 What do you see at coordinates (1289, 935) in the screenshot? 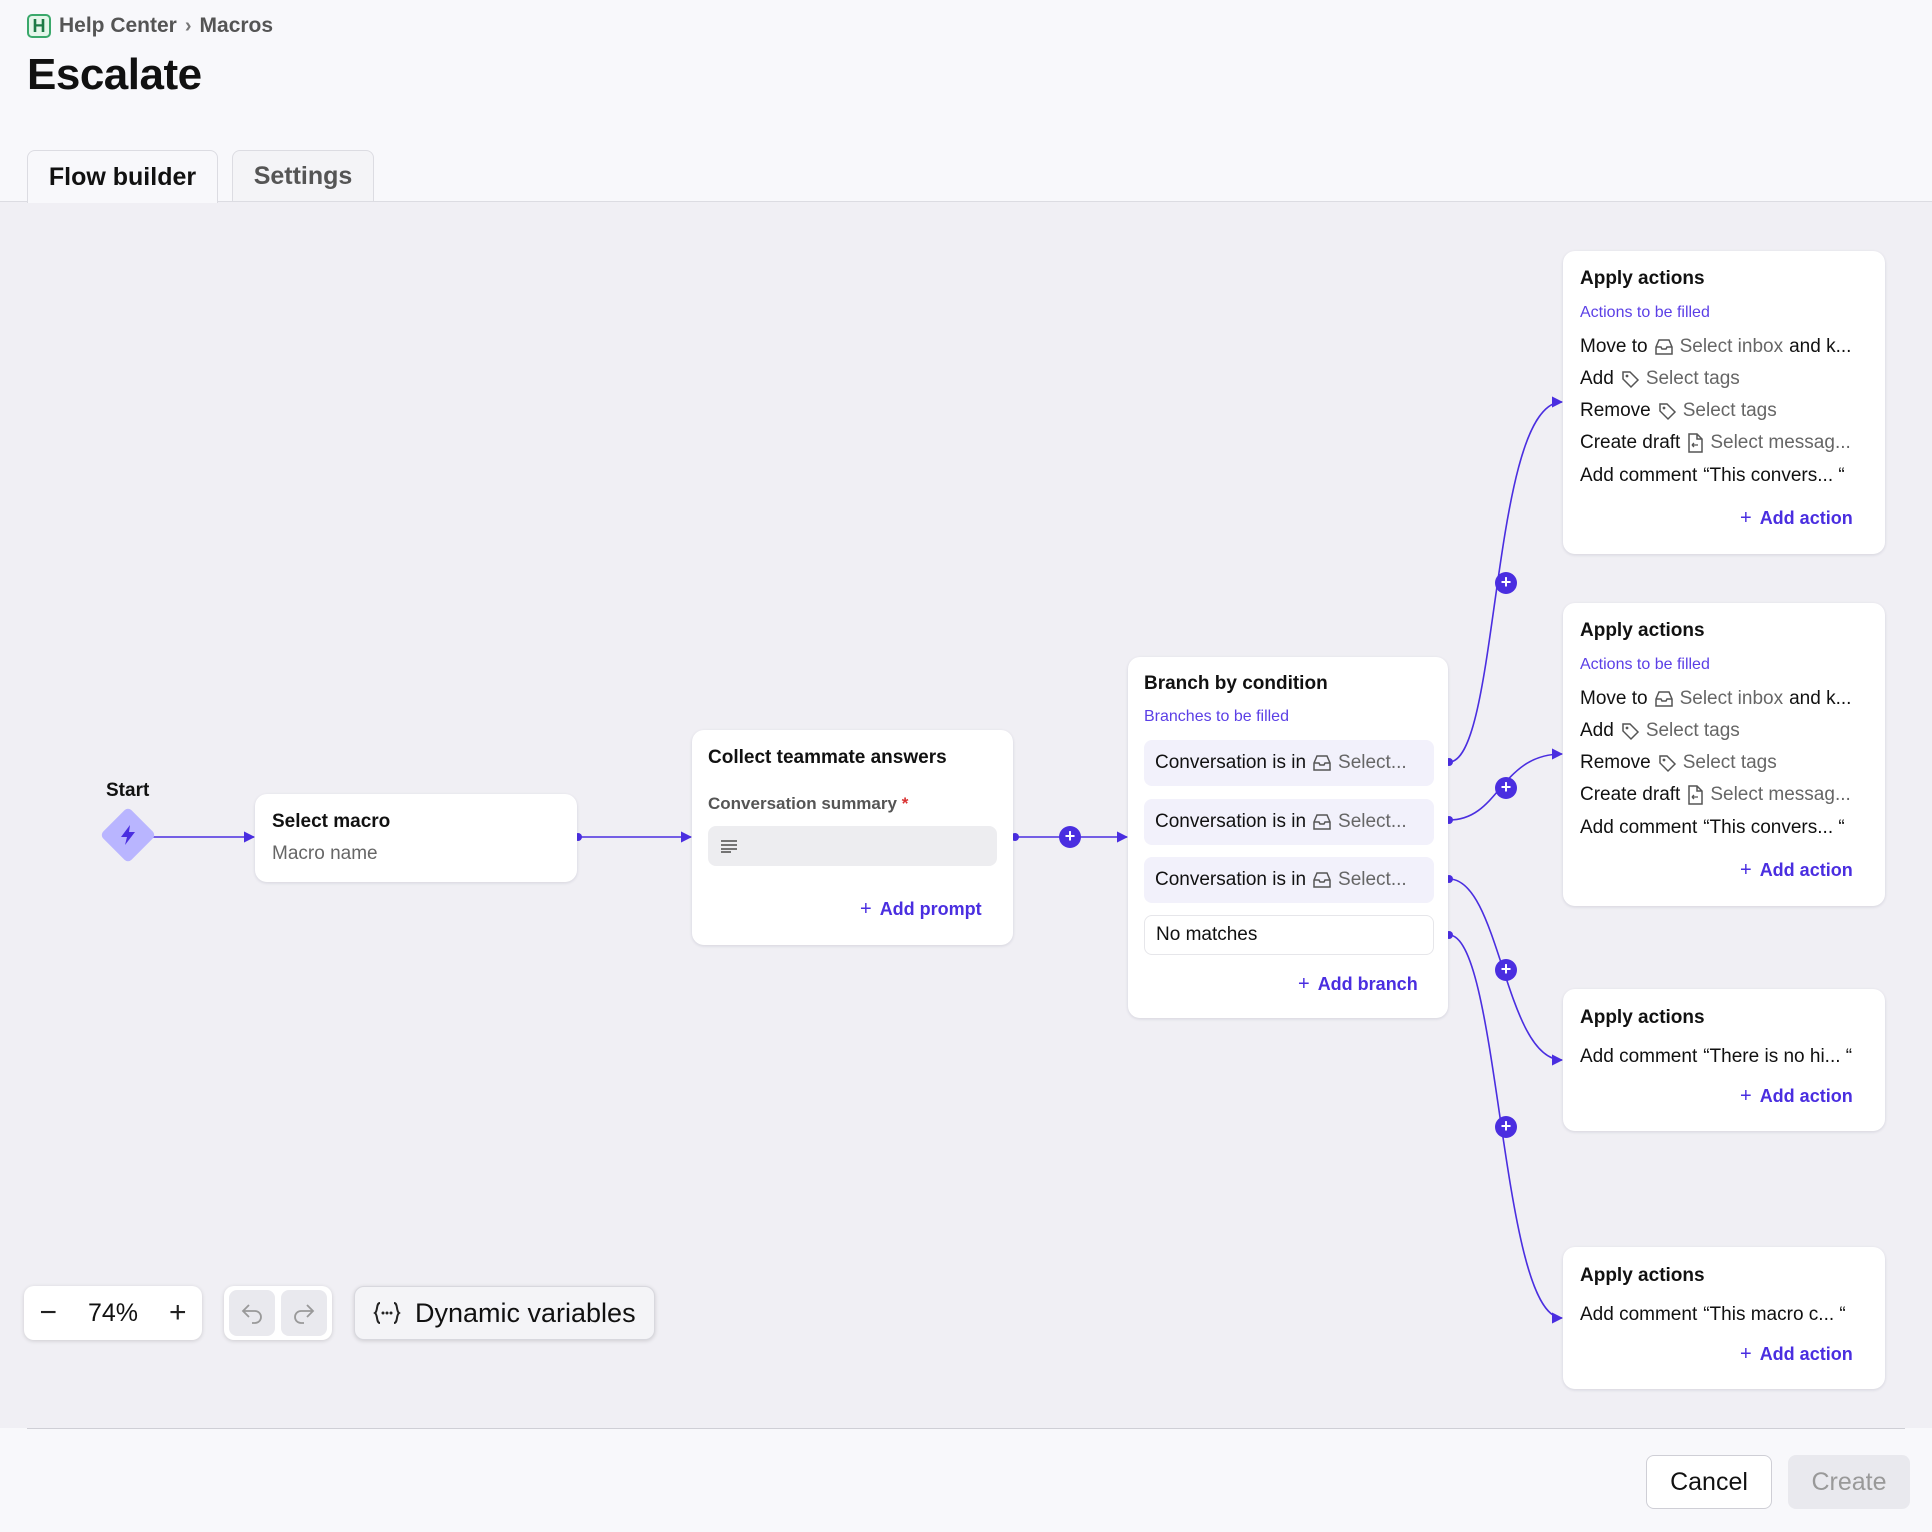
I see `no-matches-row: No matches` at bounding box center [1289, 935].